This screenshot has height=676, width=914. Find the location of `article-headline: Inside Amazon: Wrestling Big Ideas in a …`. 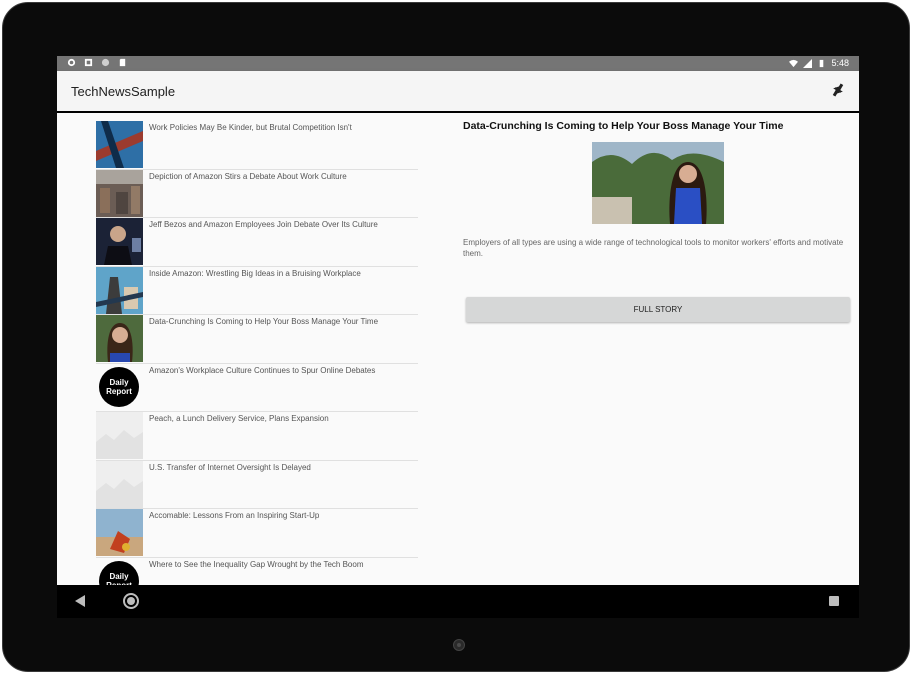

article-headline: Inside Amazon: Wrestling Big Ideas in a … is located at coordinates (255, 273).